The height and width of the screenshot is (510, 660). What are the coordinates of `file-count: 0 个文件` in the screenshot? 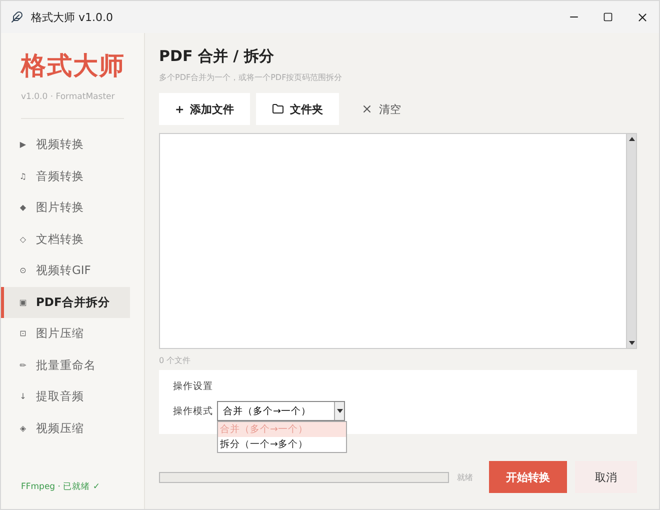 It's located at (175, 360).